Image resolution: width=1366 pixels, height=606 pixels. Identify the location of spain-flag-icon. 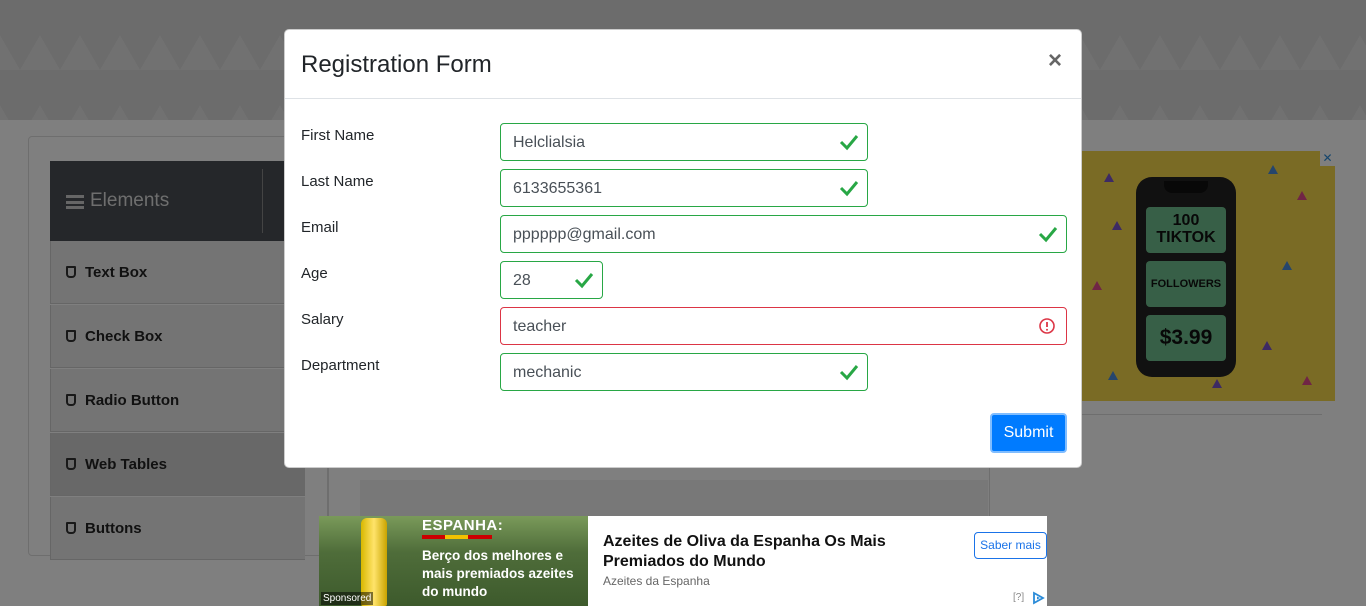
(457, 537).